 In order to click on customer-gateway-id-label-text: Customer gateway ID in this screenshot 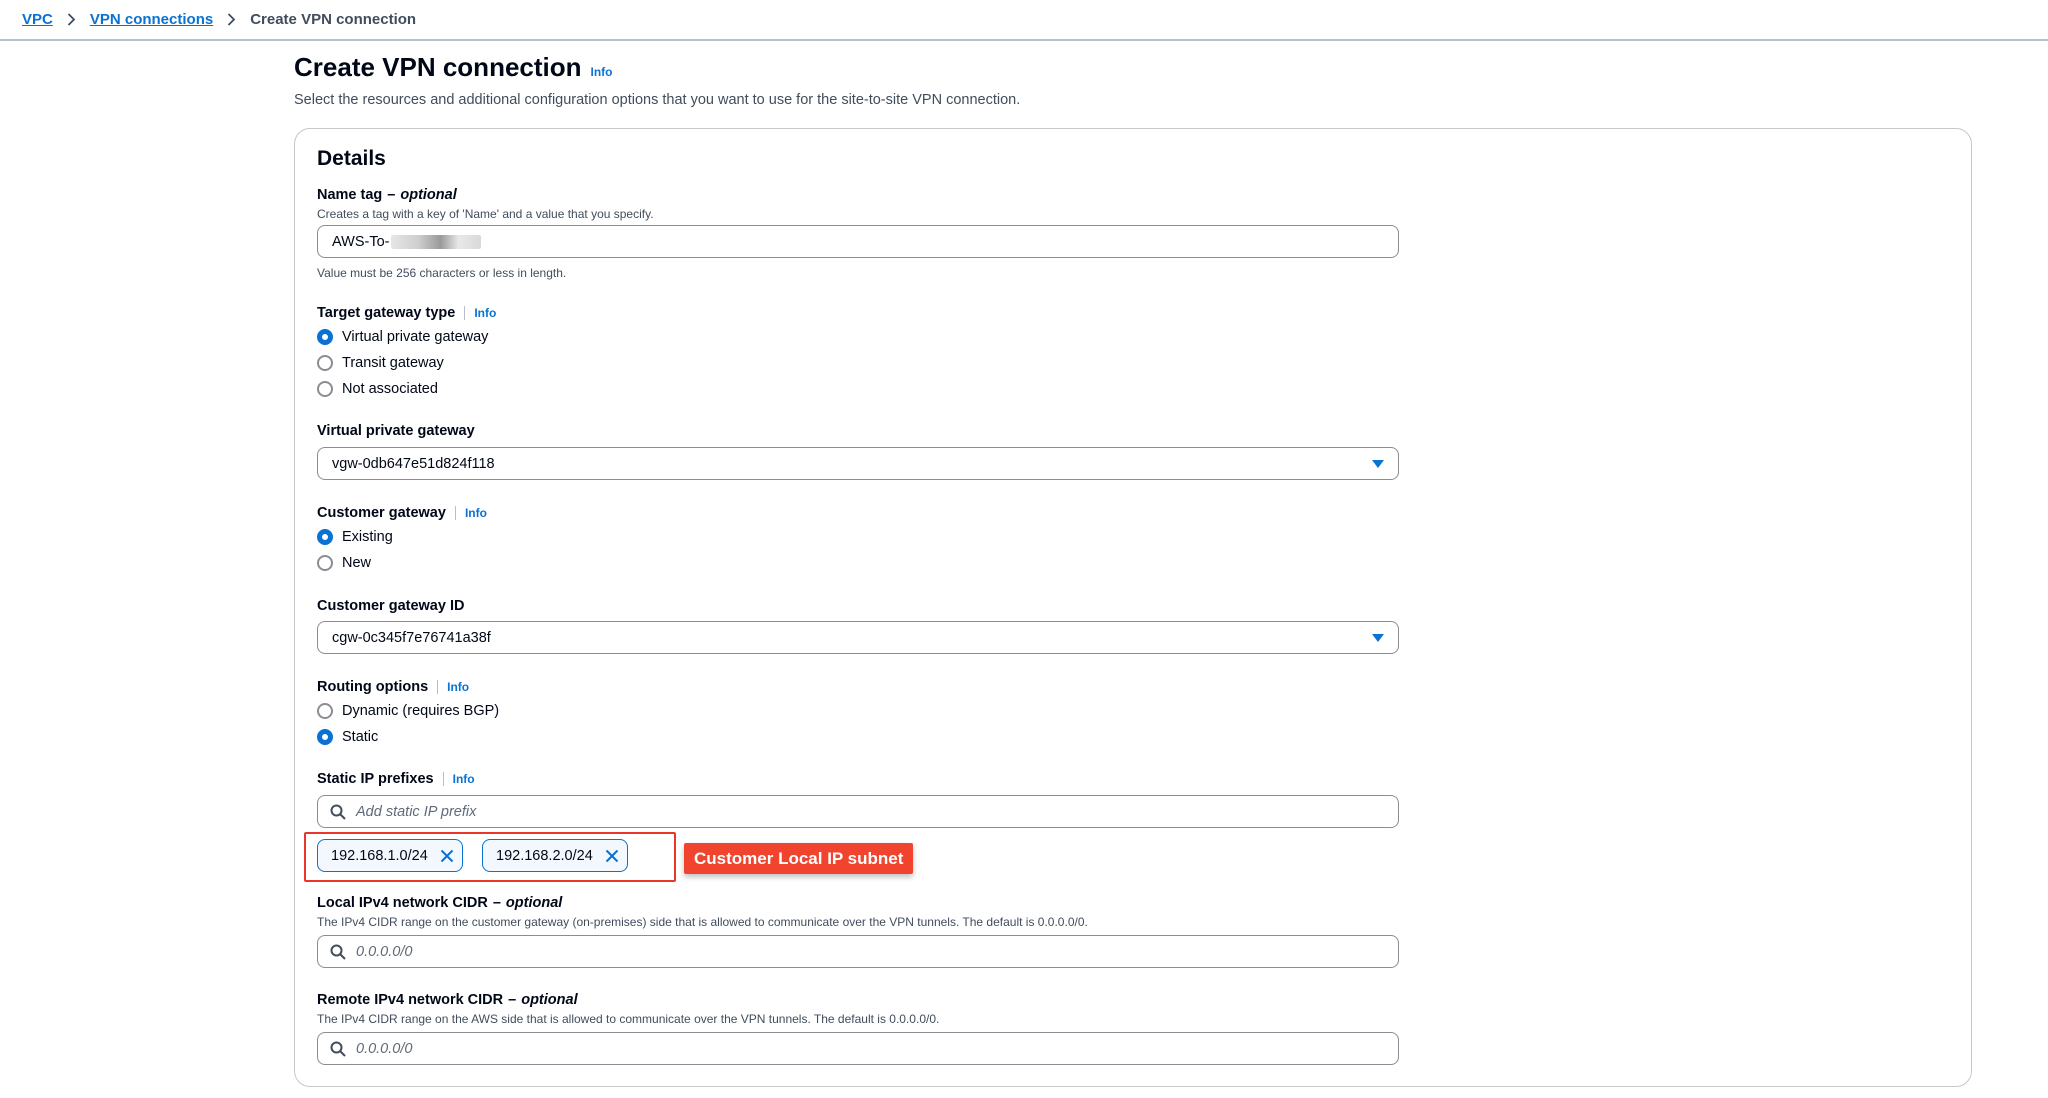, I will do `click(391, 606)`.